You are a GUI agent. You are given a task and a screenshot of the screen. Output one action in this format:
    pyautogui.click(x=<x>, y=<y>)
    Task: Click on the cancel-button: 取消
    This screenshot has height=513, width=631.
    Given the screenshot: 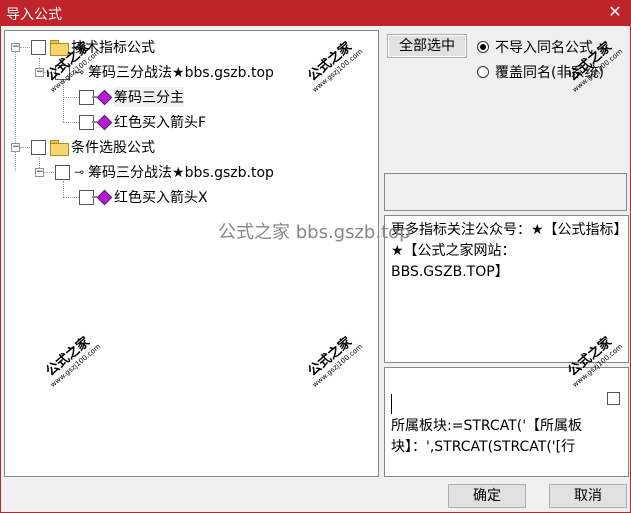 What is the action you would take?
    pyautogui.click(x=588, y=496)
    